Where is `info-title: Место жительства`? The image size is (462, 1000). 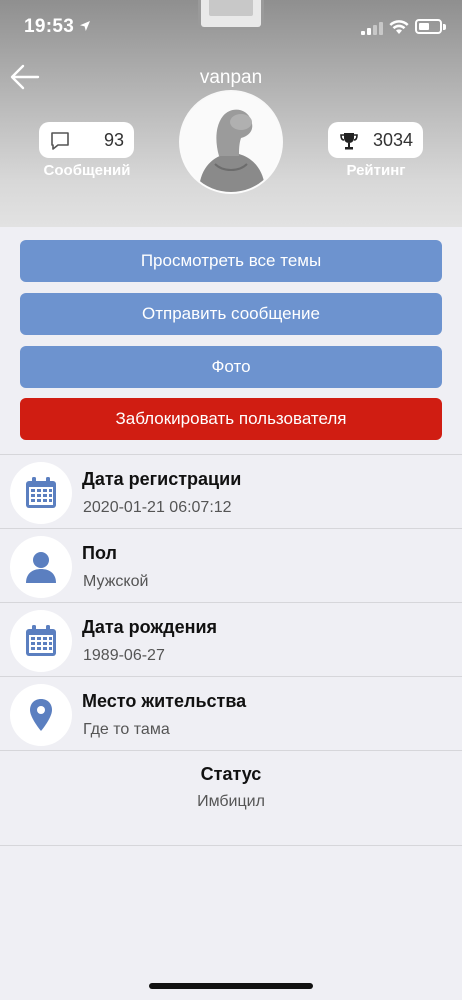
info-title: Место жительства is located at coordinates (164, 701).